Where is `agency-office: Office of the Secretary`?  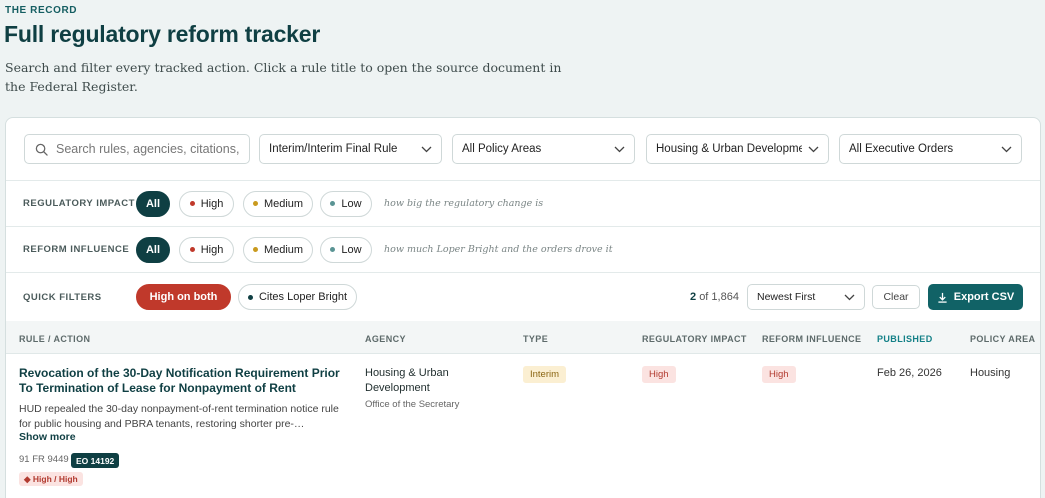
agency-office: Office of the Secretary is located at coordinates (412, 404).